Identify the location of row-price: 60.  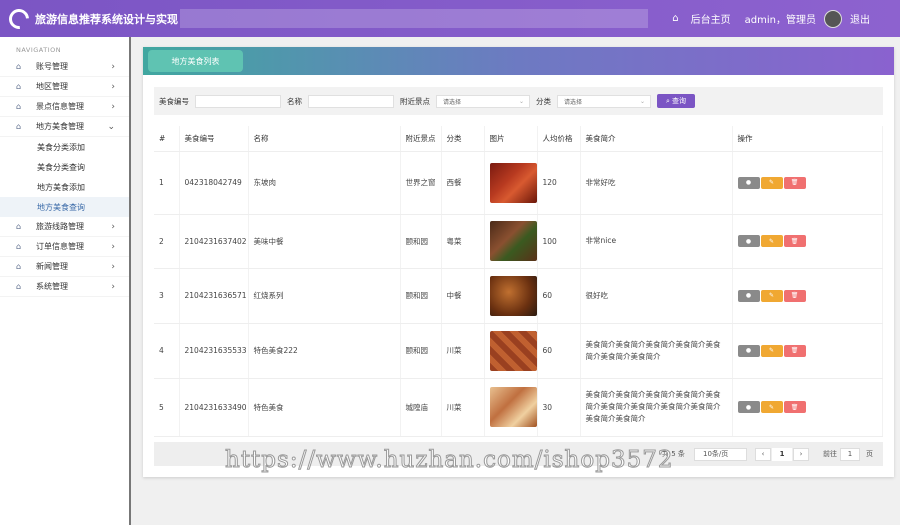
(559, 296).